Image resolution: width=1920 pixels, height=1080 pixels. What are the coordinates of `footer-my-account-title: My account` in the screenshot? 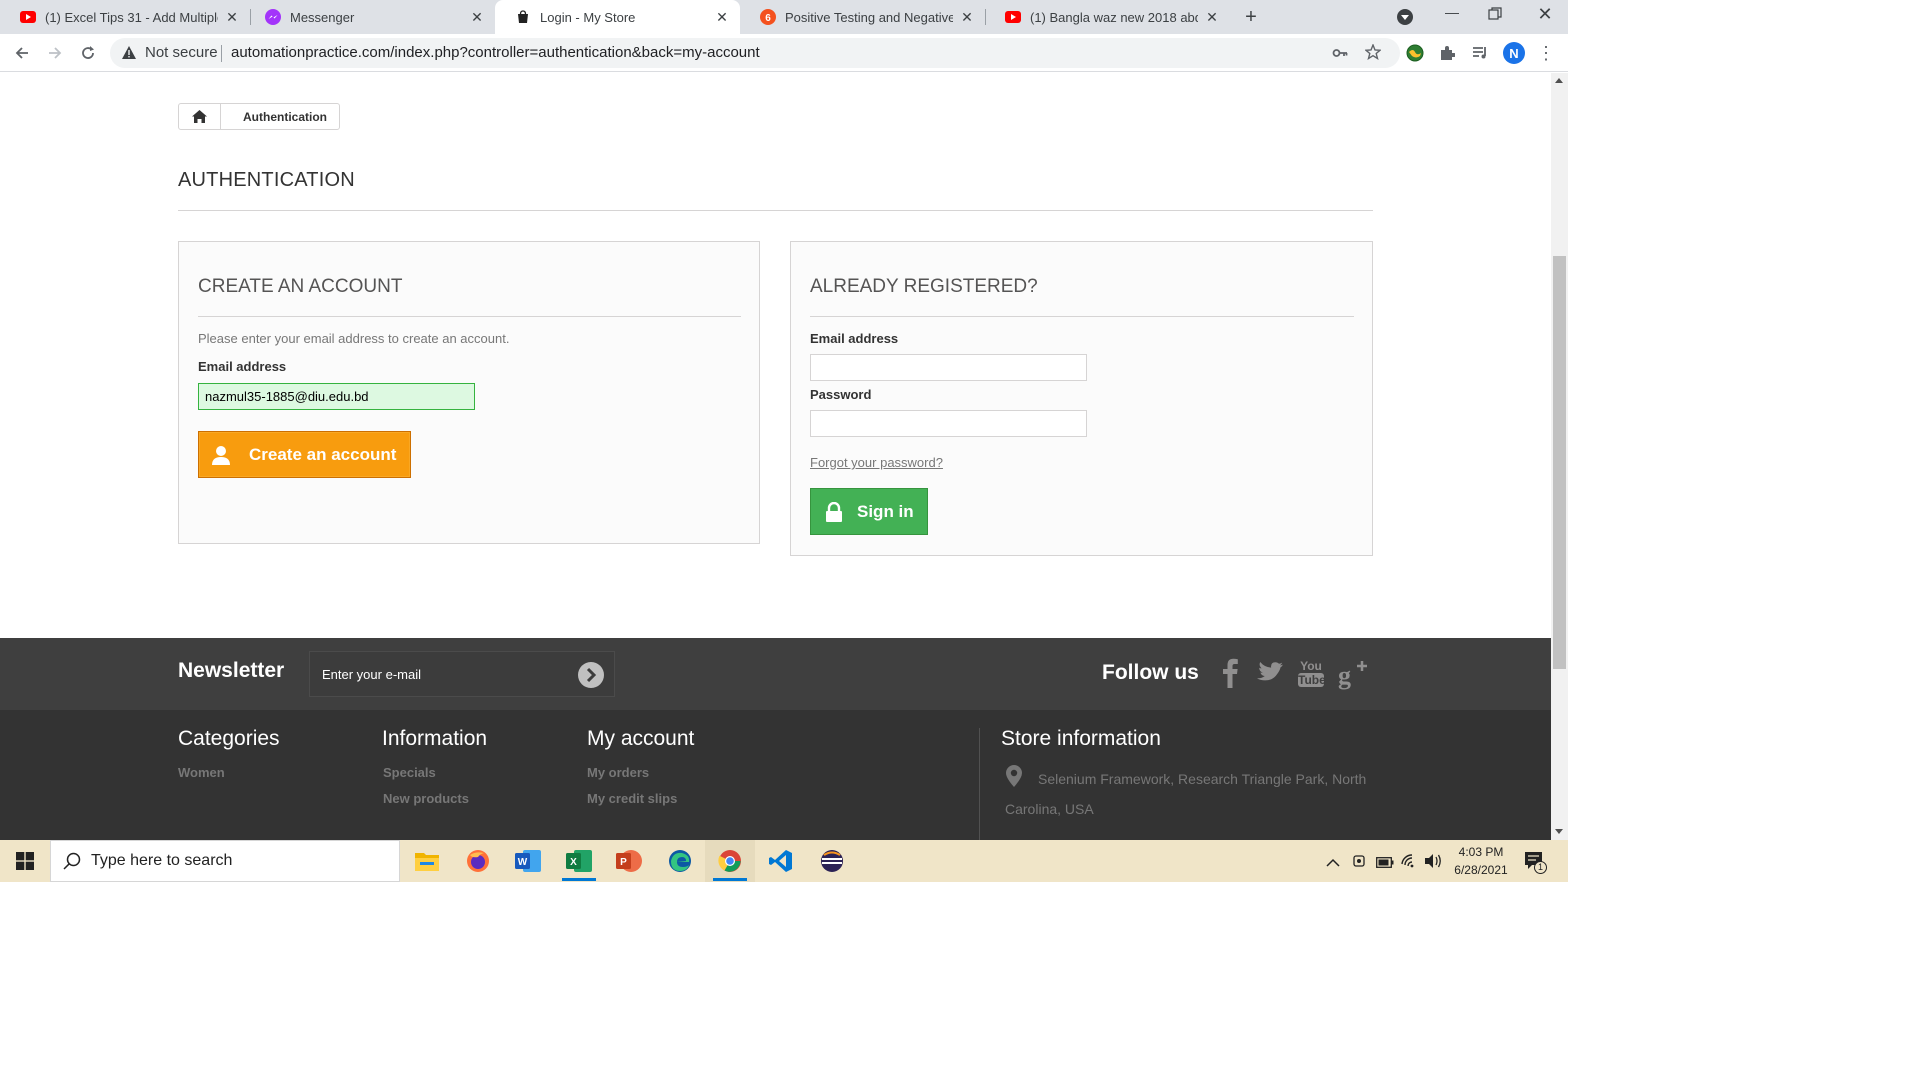 It's located at (641, 738).